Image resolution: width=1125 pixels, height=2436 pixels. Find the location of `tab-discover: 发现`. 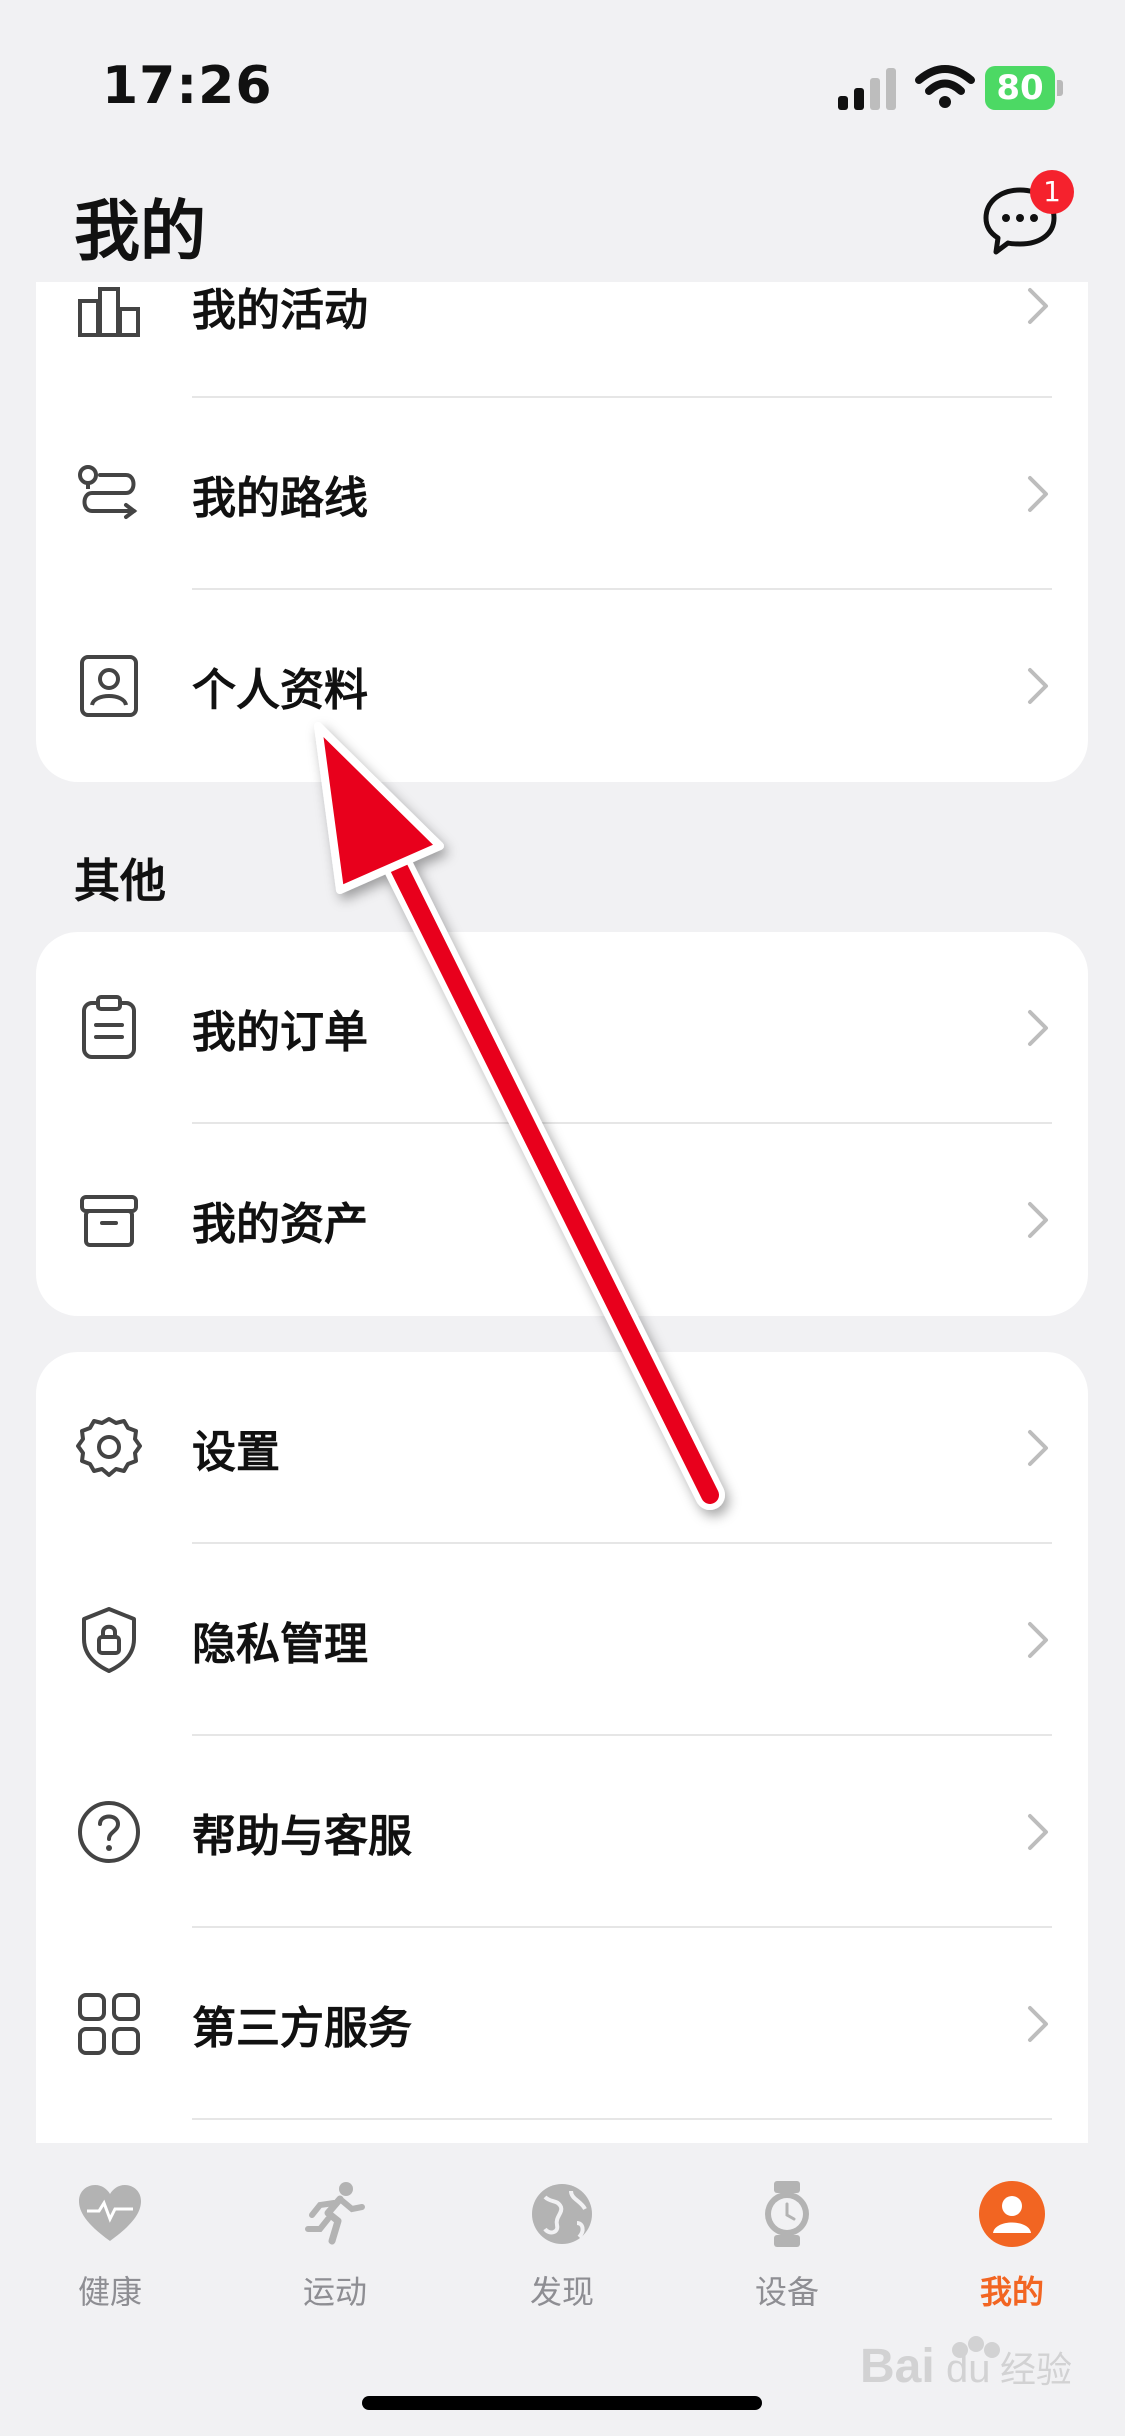

tab-discover: 发现 is located at coordinates (562, 2249).